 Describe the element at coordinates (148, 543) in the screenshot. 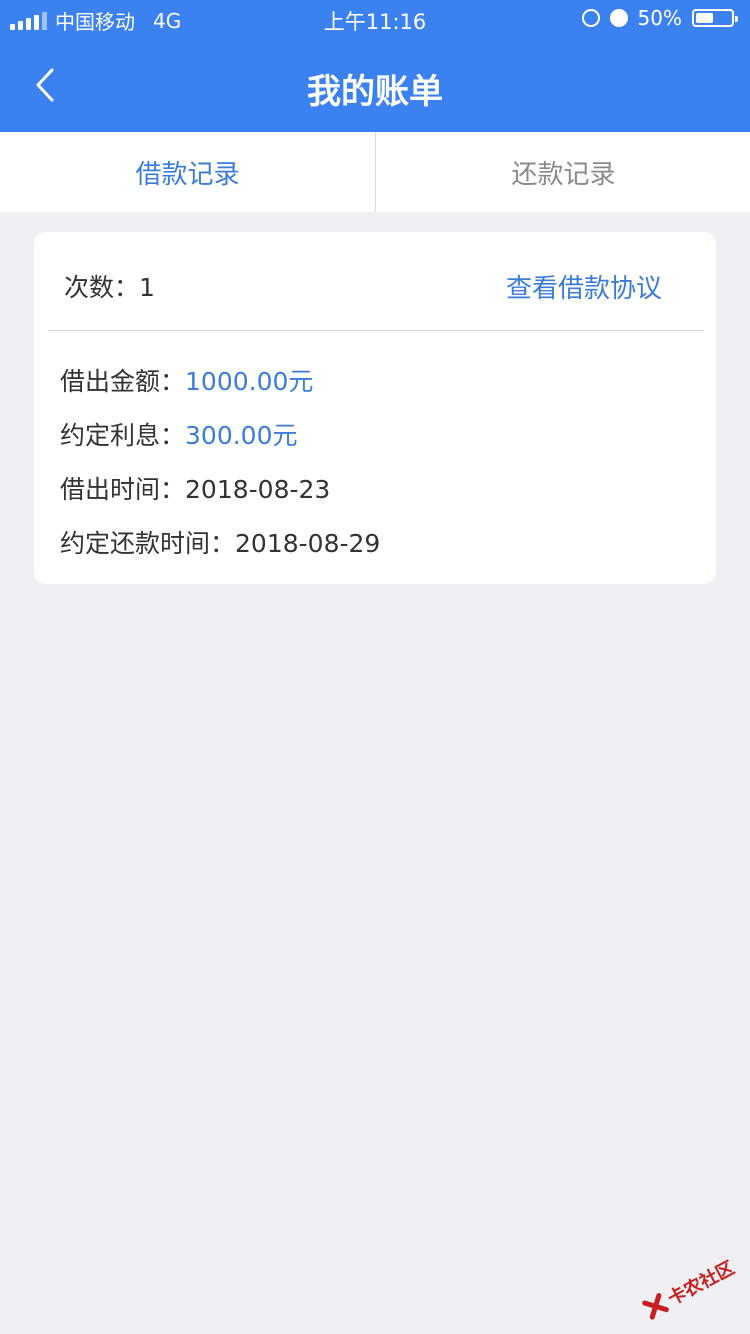

I see `repay-time-label: 约定还款时间：` at that location.